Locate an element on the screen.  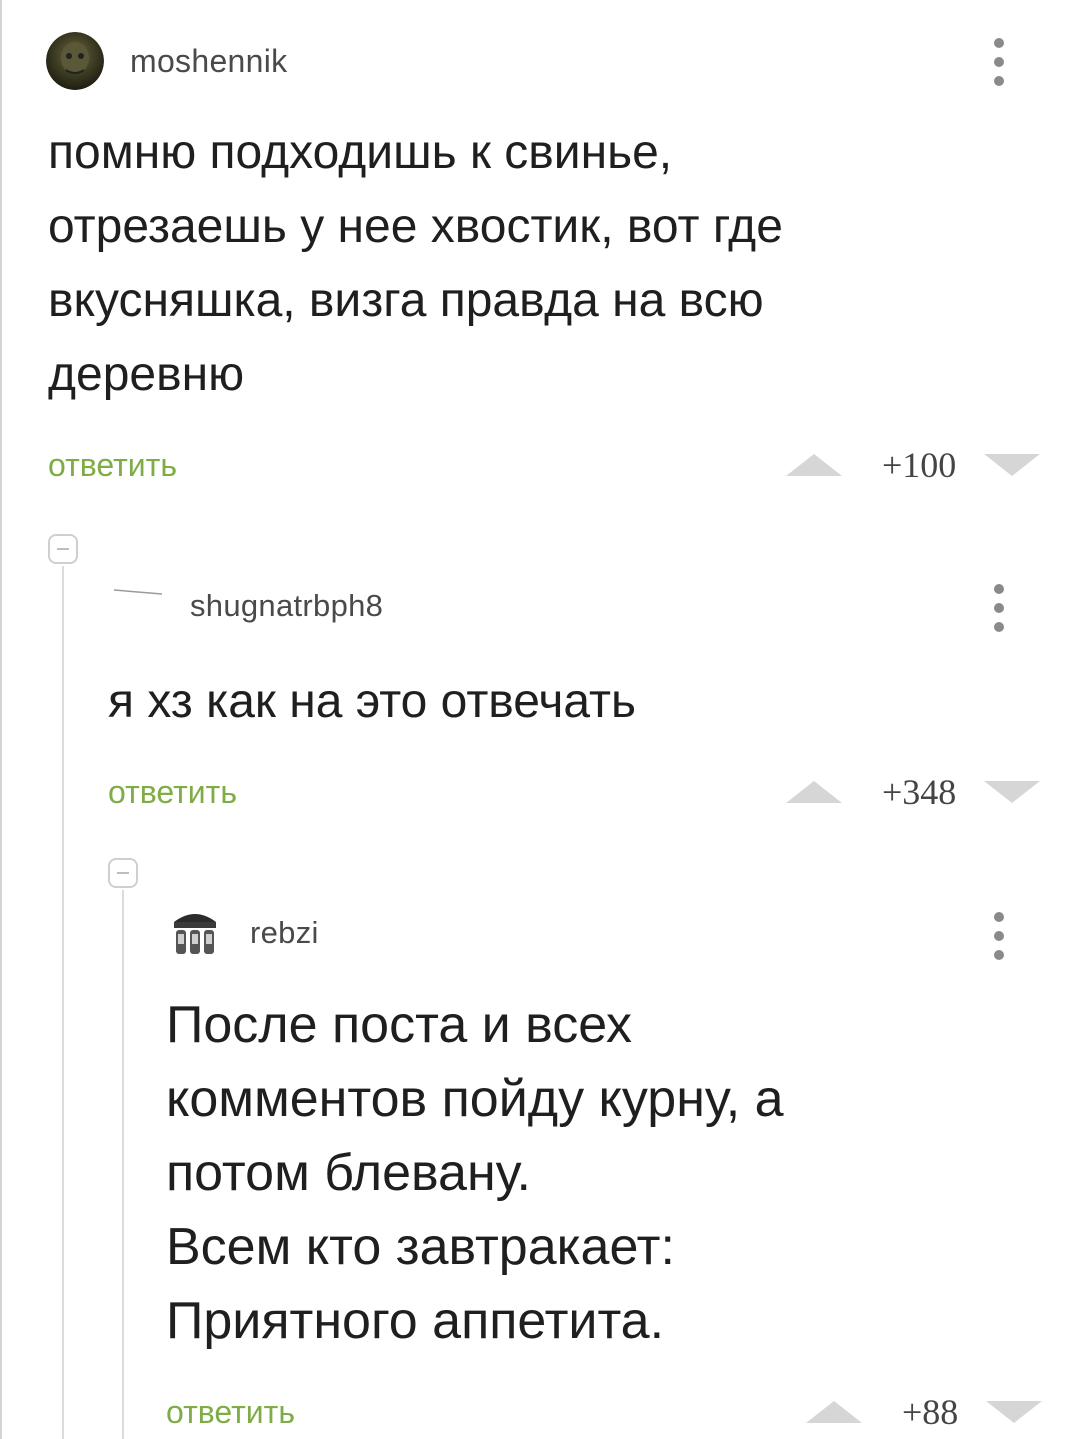
vote-controls: +88 is located at coordinates (924, 1412).